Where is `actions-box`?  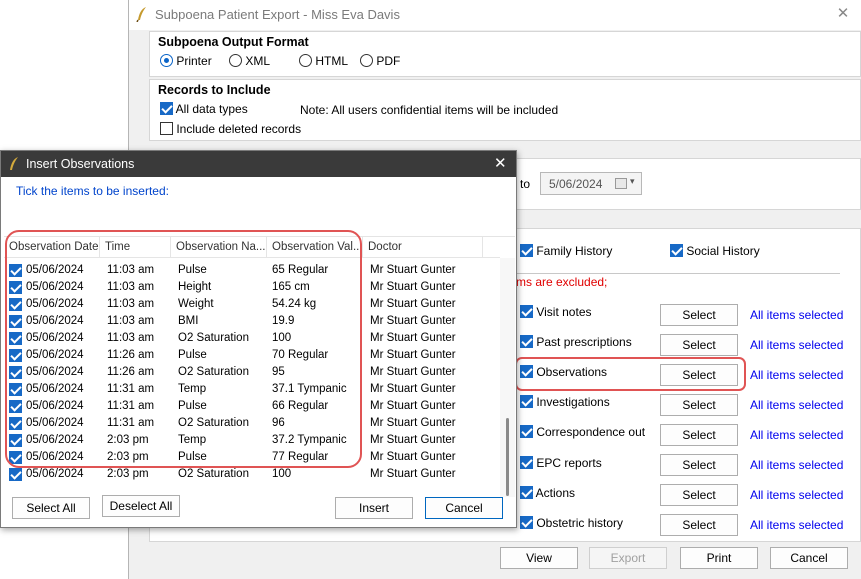
actions-box is located at coordinates (526, 492).